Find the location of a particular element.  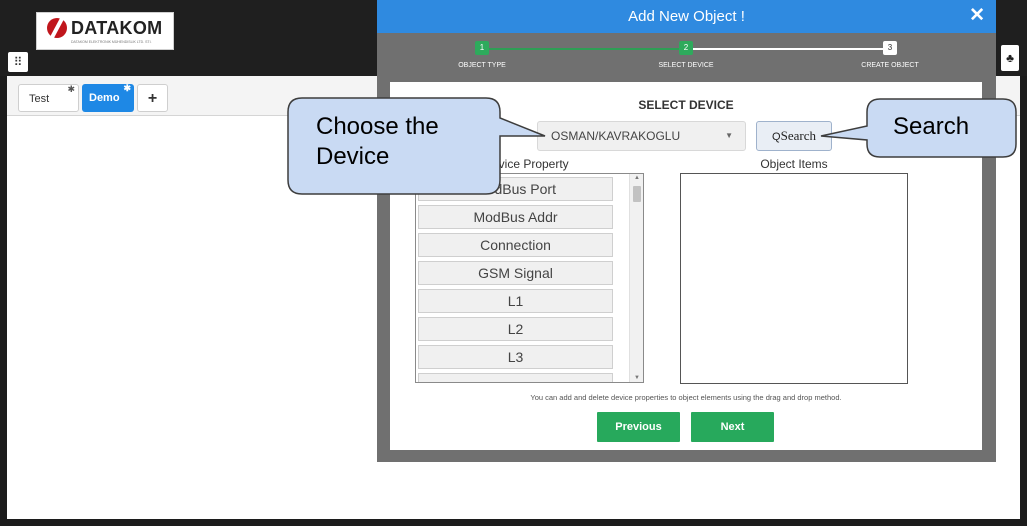

logo-subtitle: DATAKOM ELEKTRONIK MÜHENDISLIK LTD. STI. is located at coordinates (111, 42).